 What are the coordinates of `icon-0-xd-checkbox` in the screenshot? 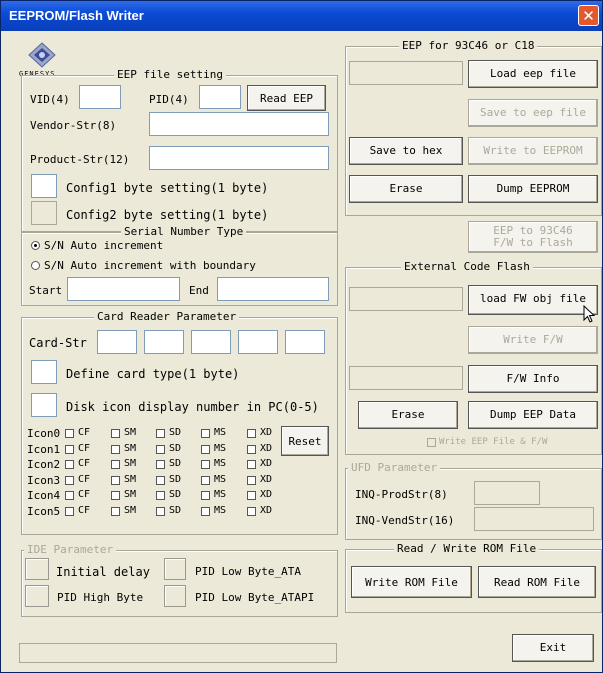 It's located at (251, 433).